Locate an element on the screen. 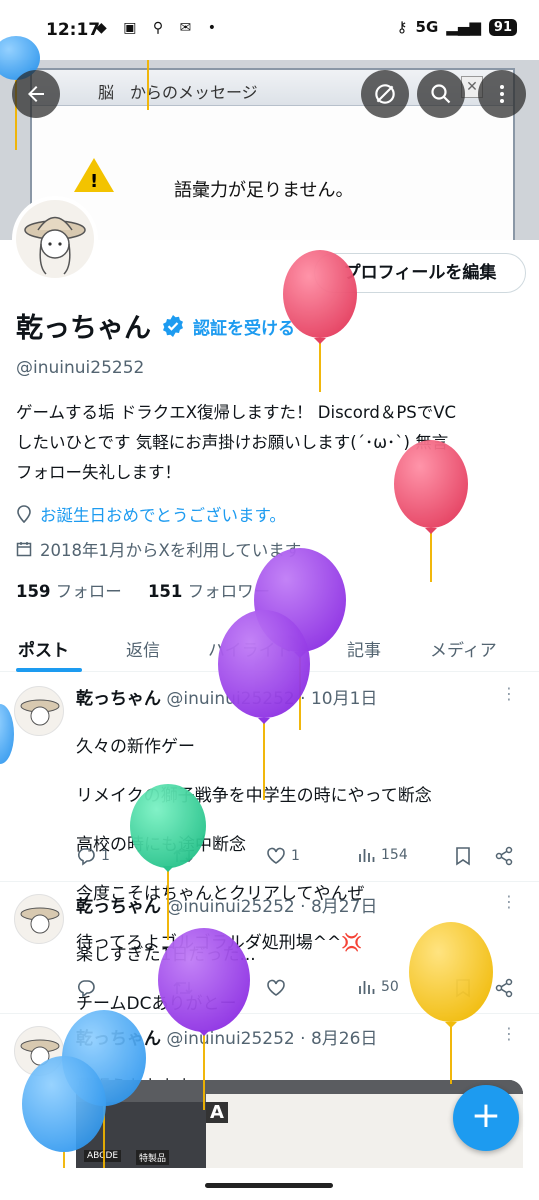 This screenshot has width=539, height=1200. like-button is located at coordinates (276, 988).